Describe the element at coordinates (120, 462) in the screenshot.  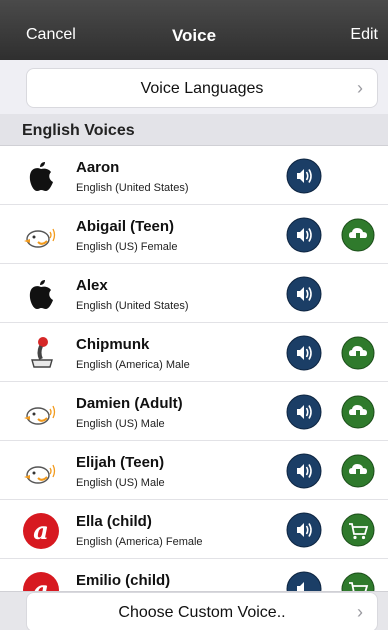
I see `voice-name: Elijah (Teen)` at that location.